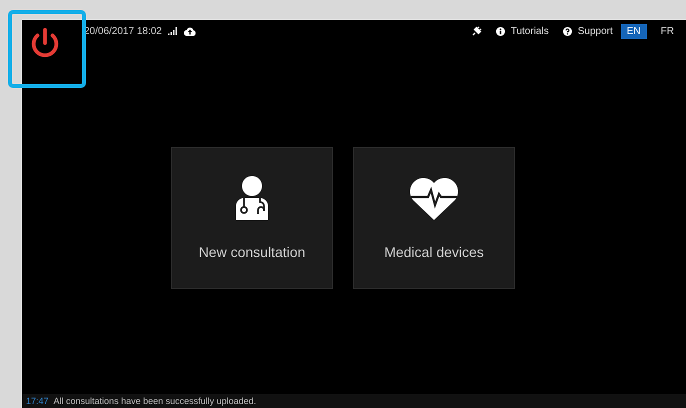 The width and height of the screenshot is (686, 408). What do you see at coordinates (434, 198) in the screenshot?
I see `heart-pulse-icon` at bounding box center [434, 198].